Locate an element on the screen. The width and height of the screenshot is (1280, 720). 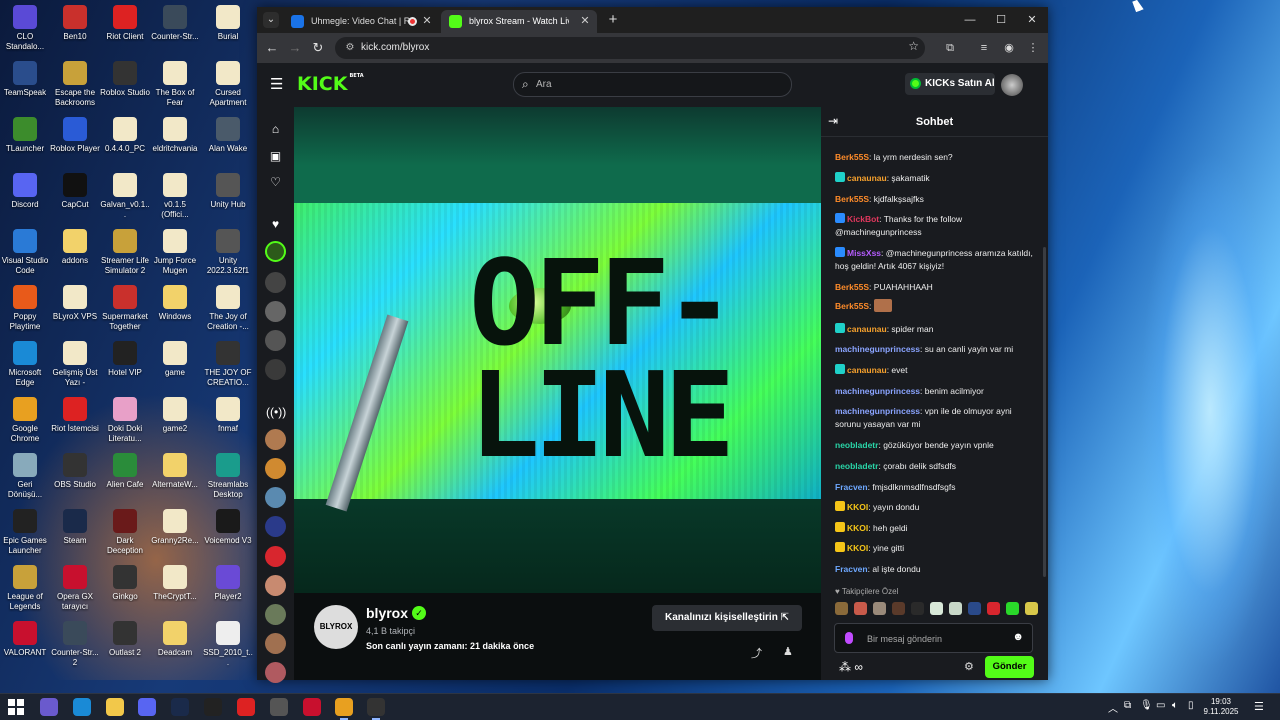
tab-search-dropdown: ⌄ is located at coordinates (271, 20).